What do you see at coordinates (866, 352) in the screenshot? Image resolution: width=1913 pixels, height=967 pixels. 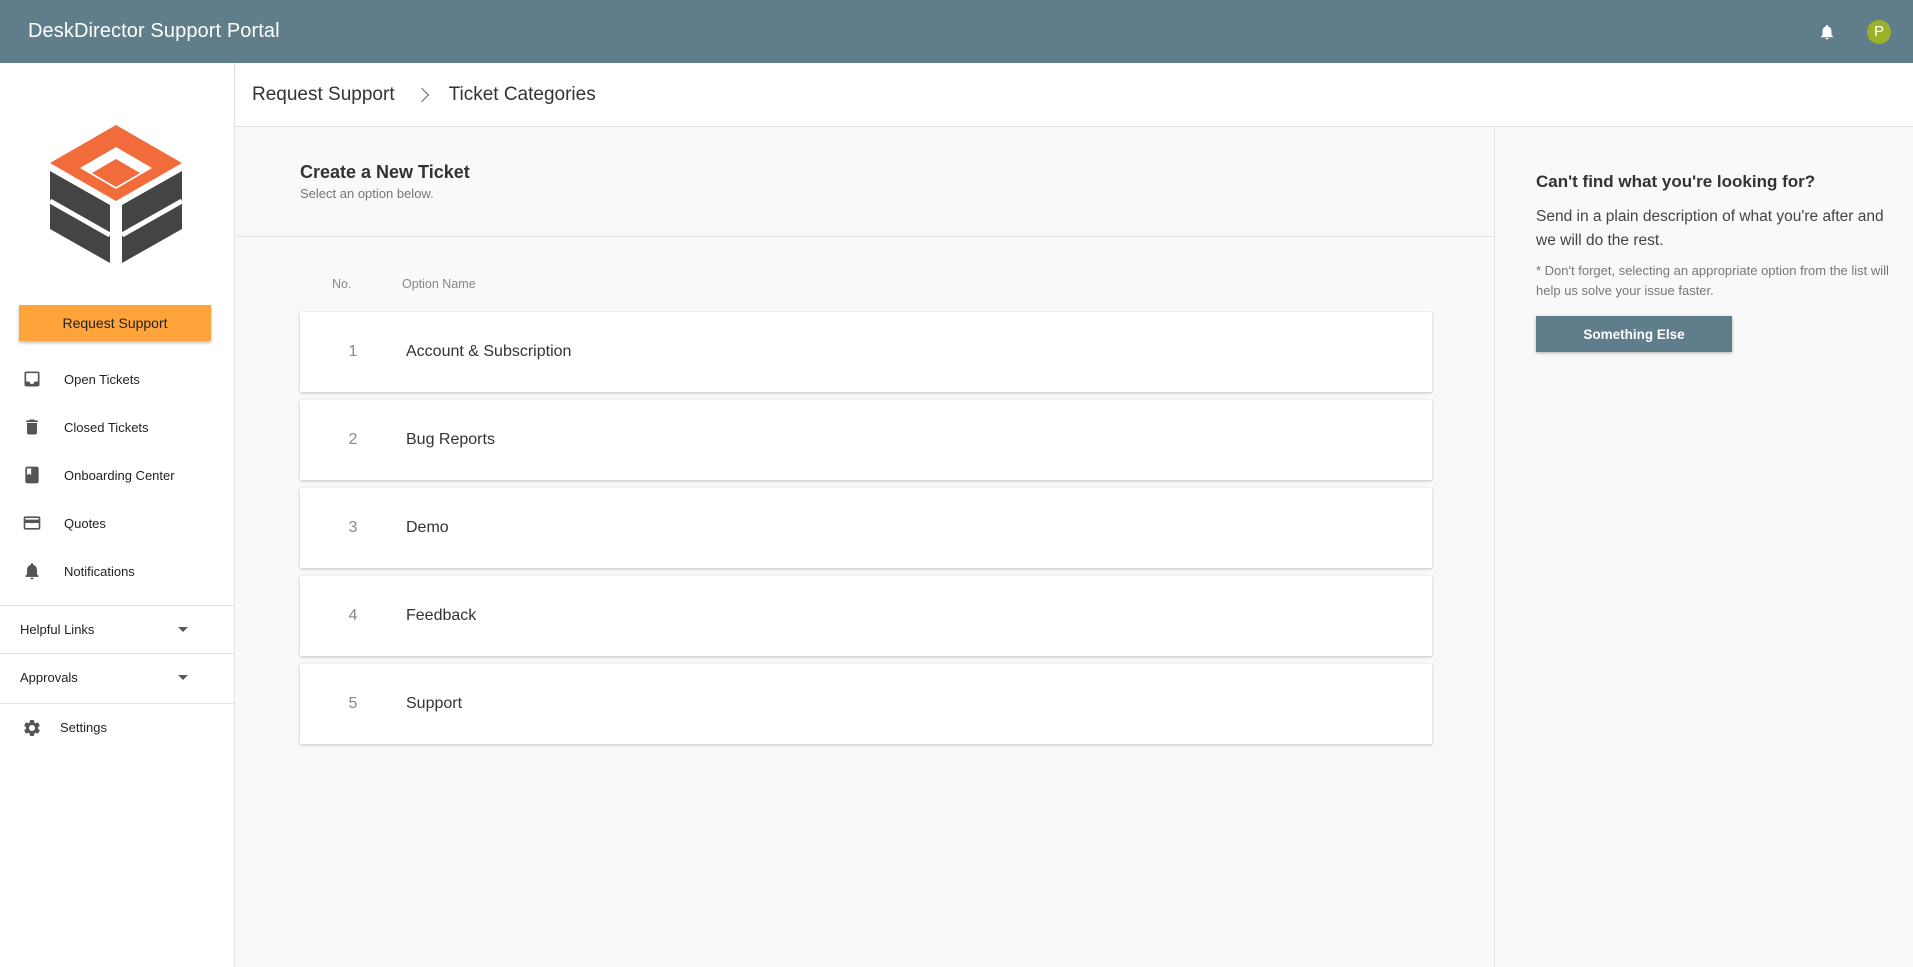 I see `option-row-account-subscription: 1 Account & Subscription` at bounding box center [866, 352].